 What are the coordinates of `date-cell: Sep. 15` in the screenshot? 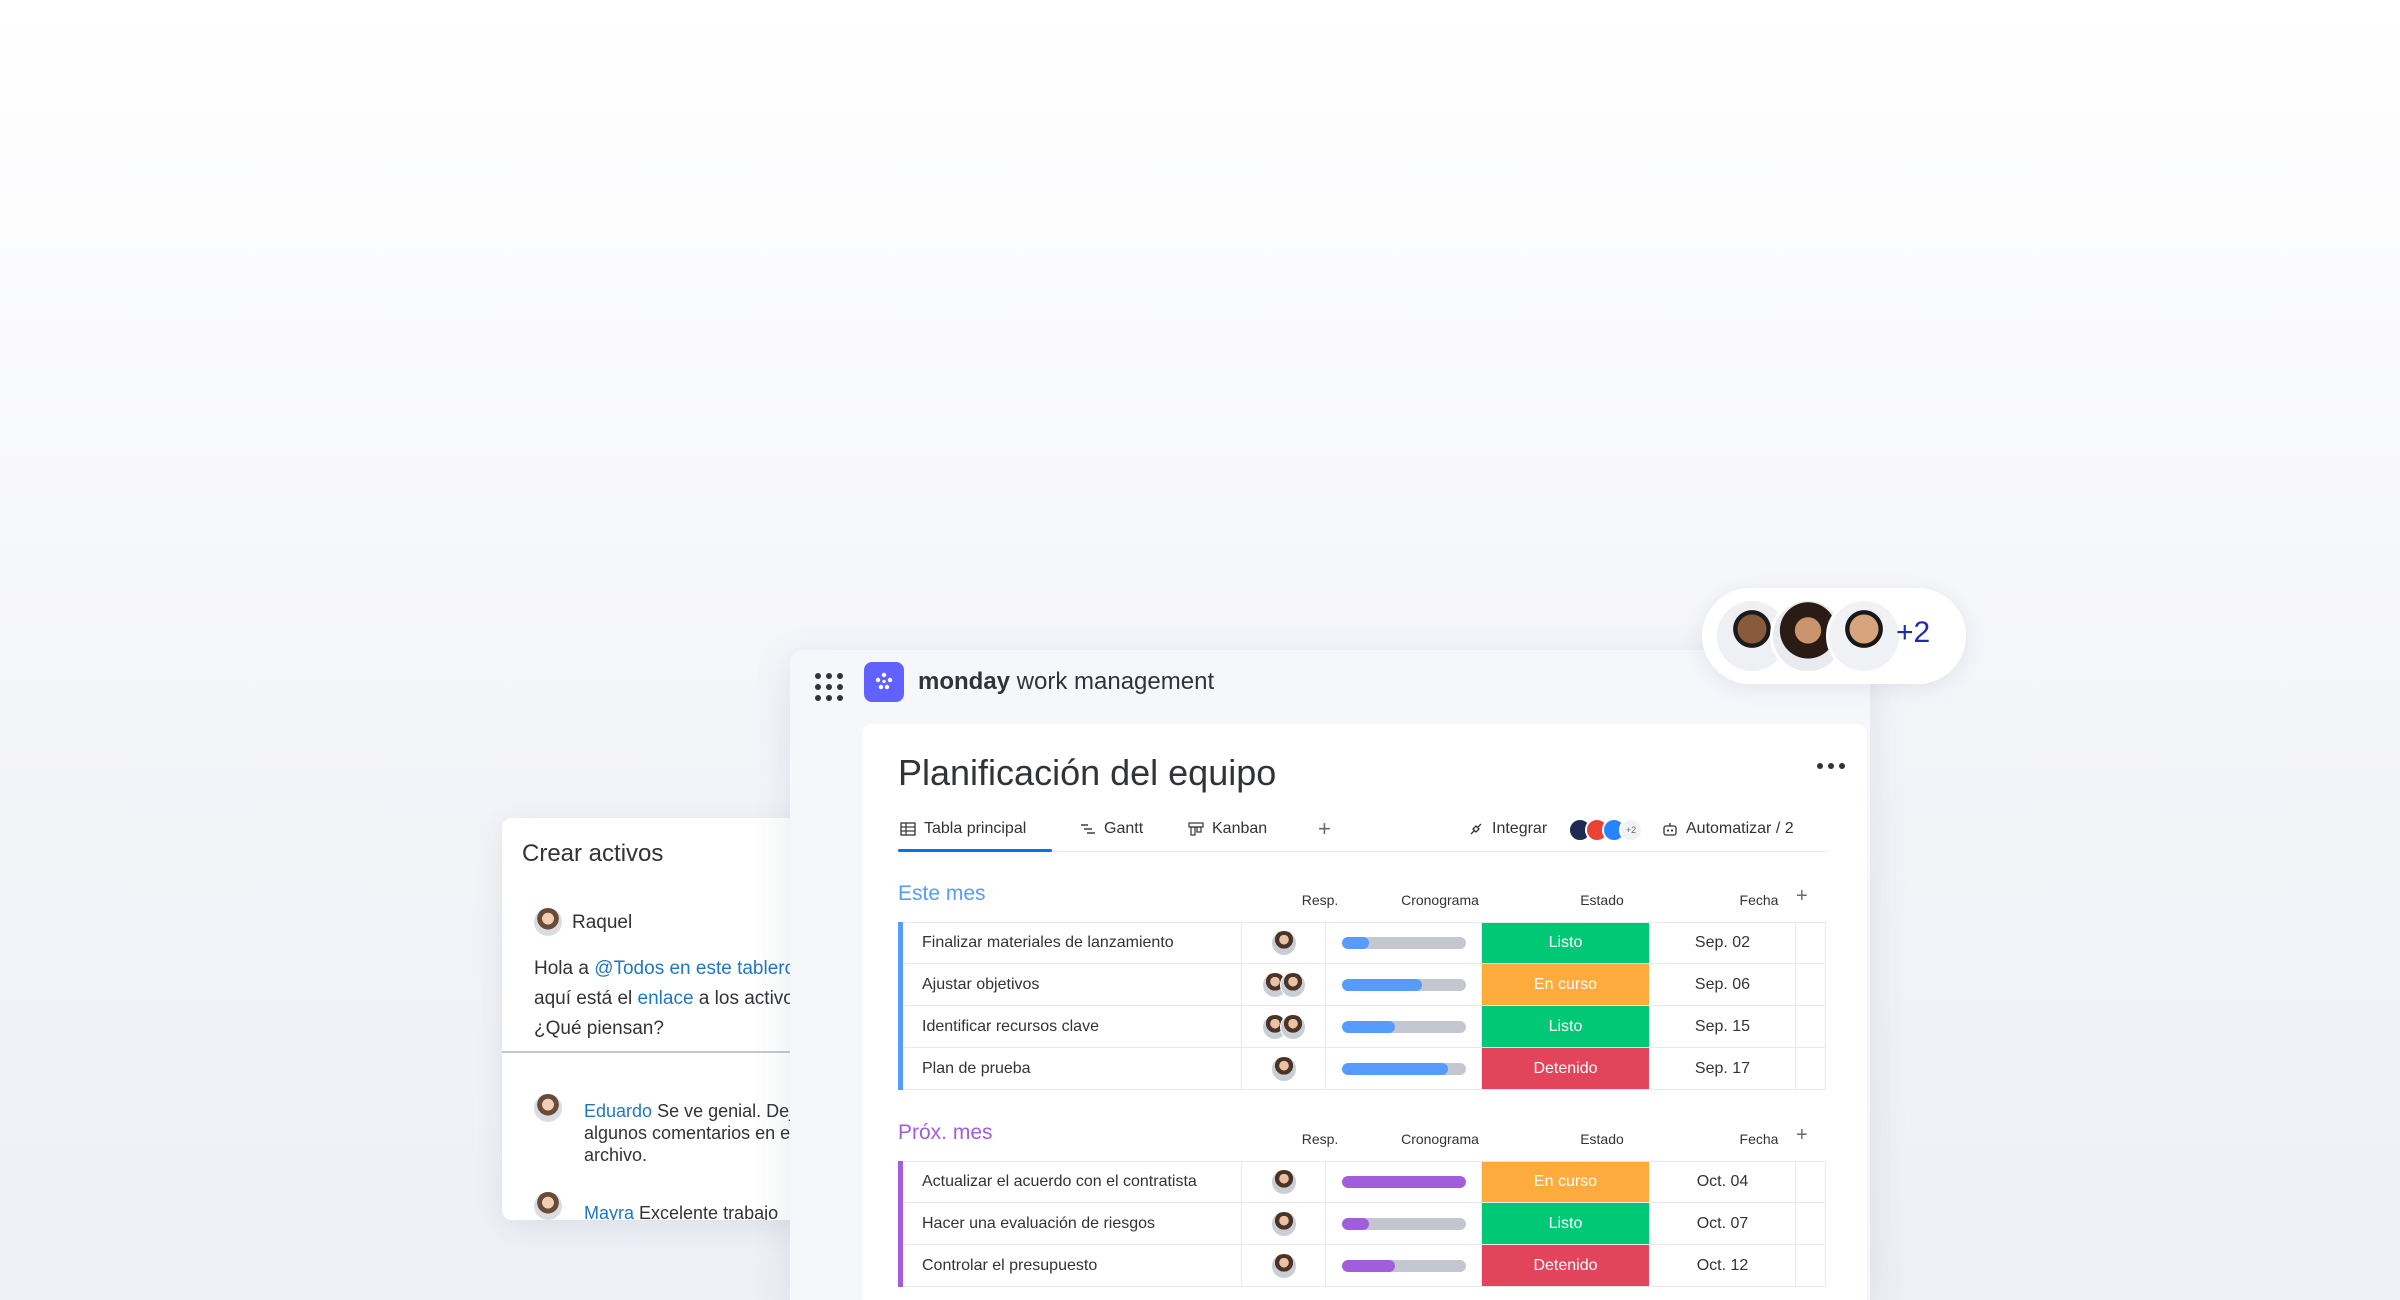 It's located at (1723, 1026).